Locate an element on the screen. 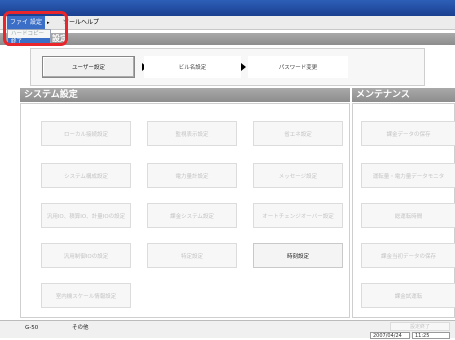  maintenance-header-bar: メンテナンス is located at coordinates (403, 95).